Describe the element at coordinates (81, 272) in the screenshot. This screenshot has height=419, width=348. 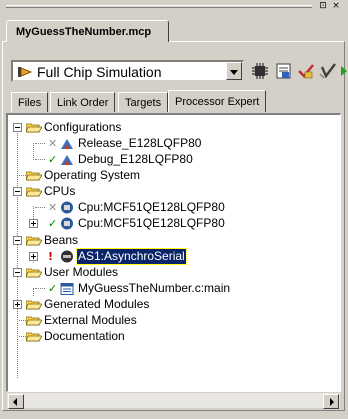
I see `tree-label: User Modules` at that location.